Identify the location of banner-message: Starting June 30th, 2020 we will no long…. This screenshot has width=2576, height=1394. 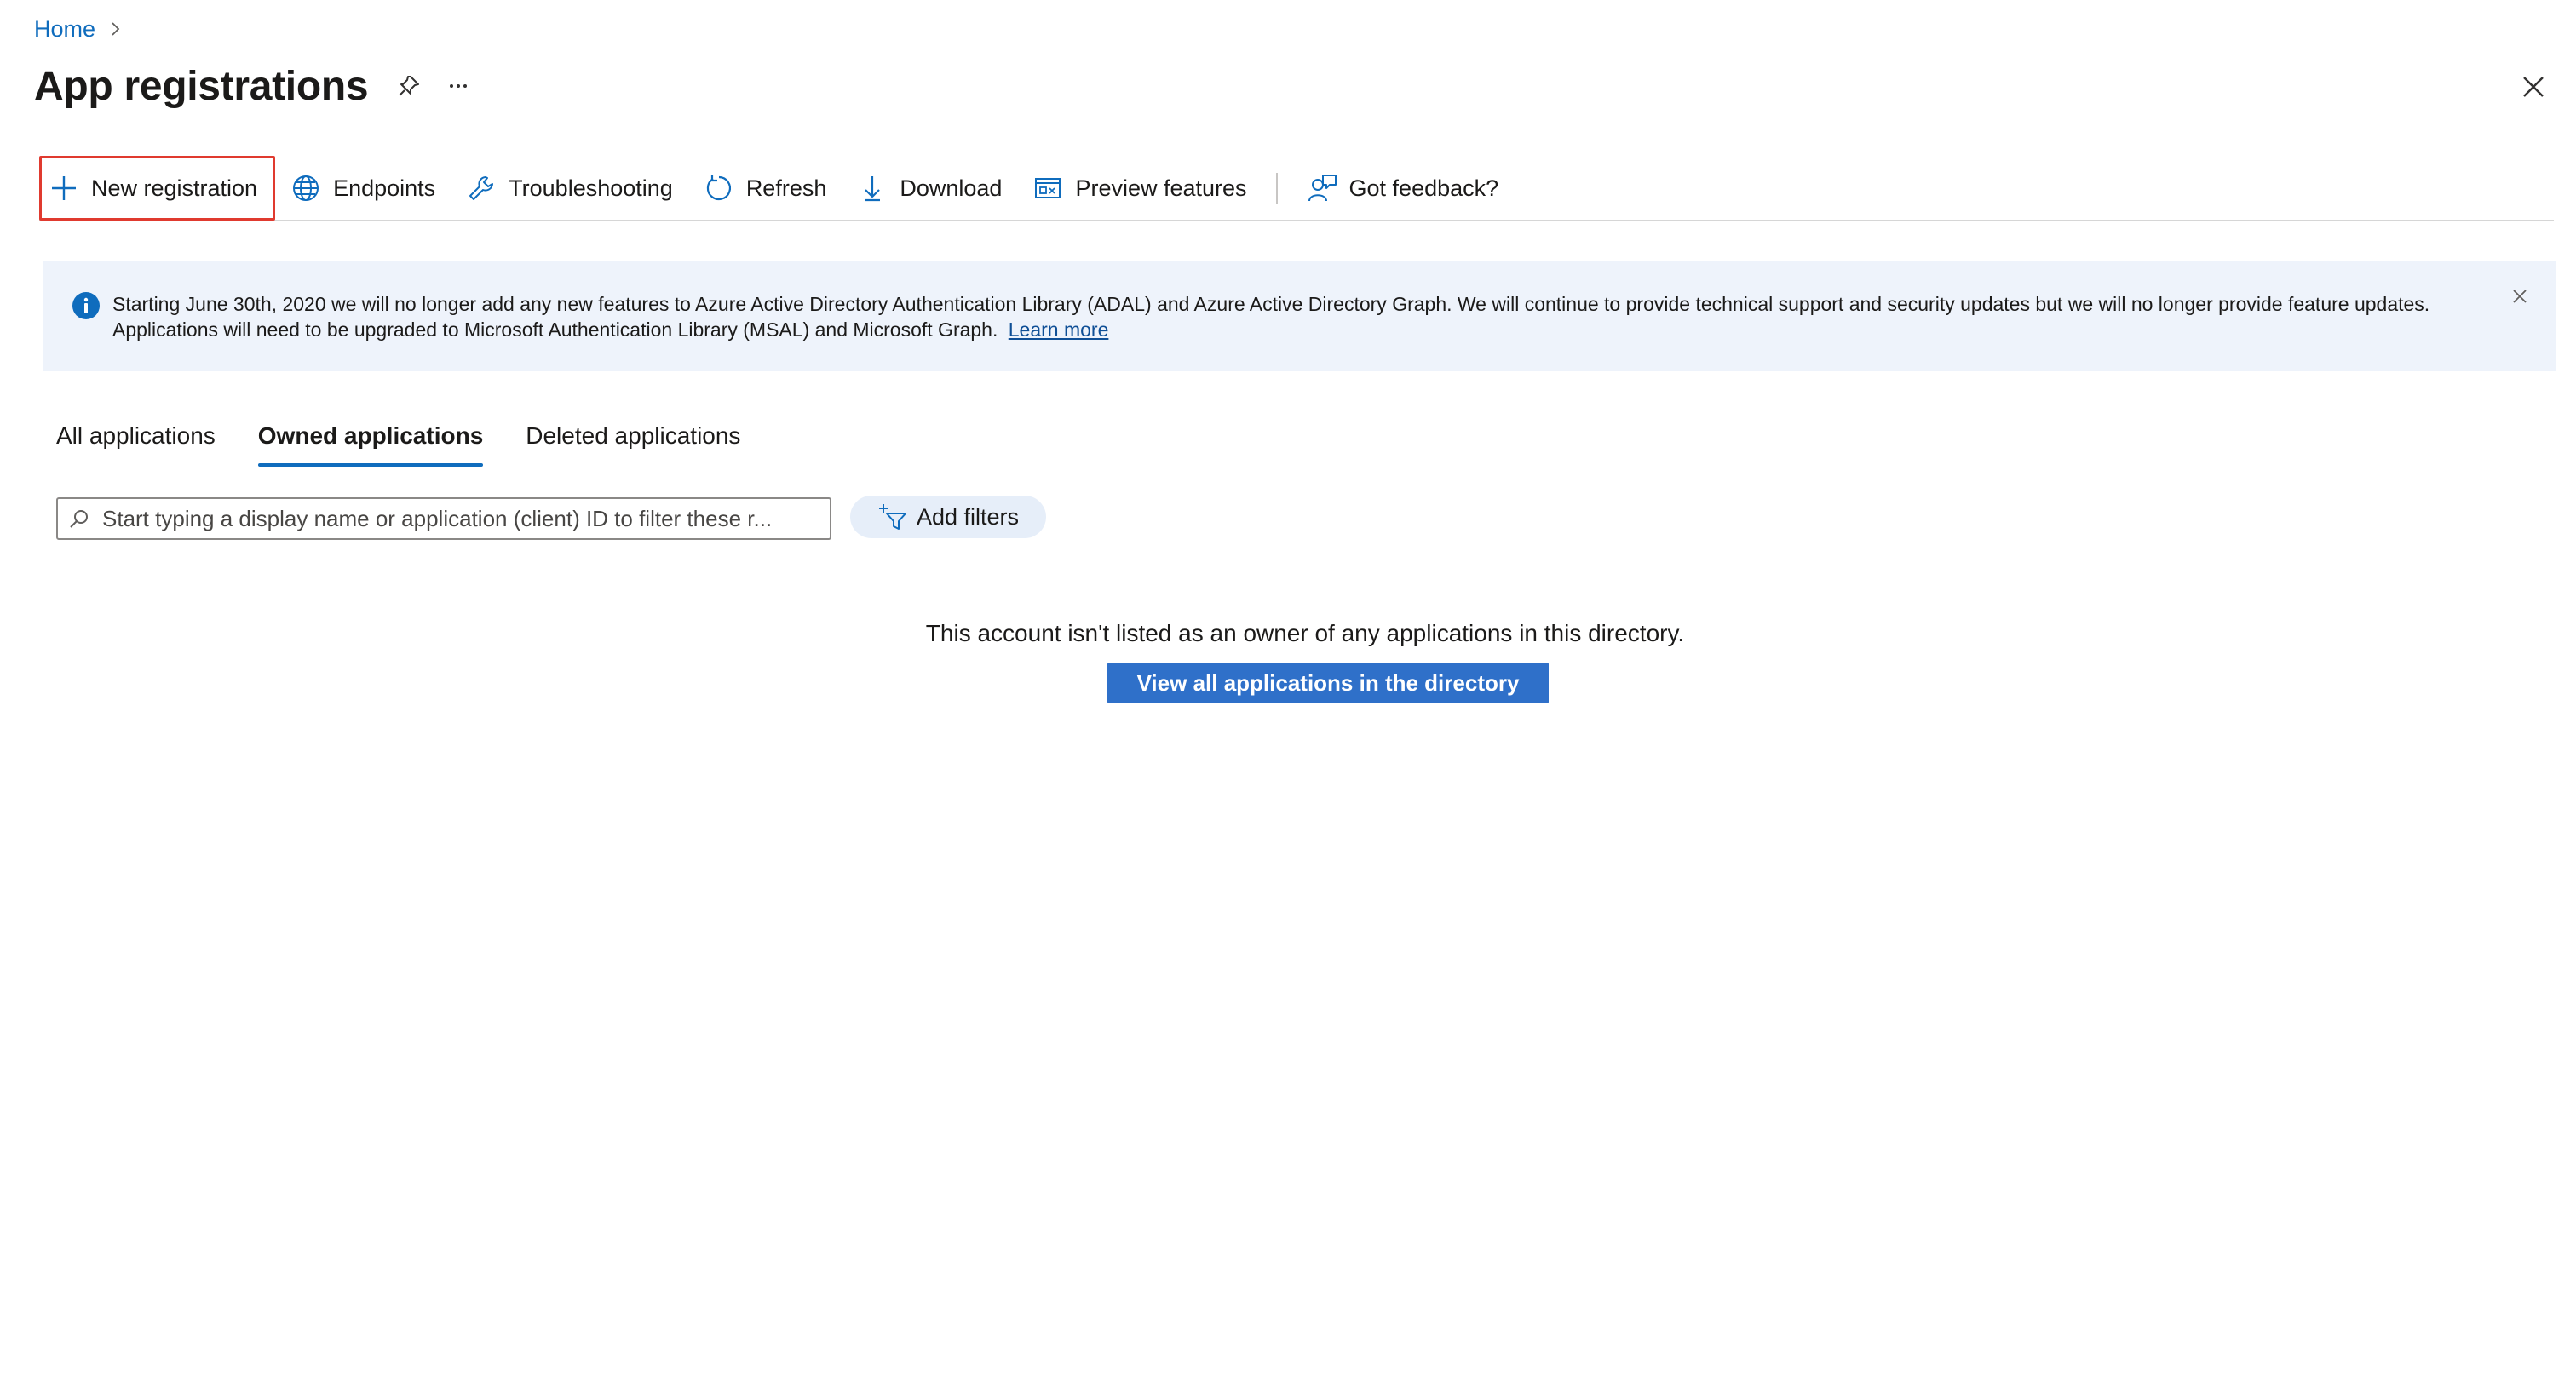
(1287, 316).